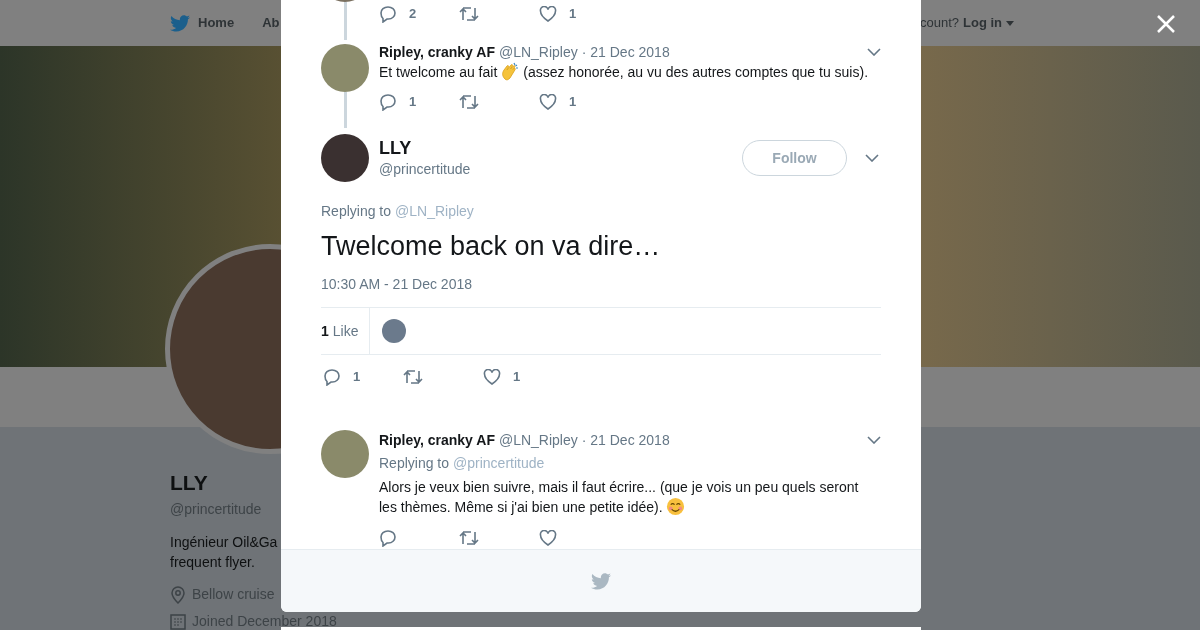 This screenshot has width=1200, height=630. What do you see at coordinates (397, 284) in the screenshot?
I see `tweet-timestamp: 10:30 AM - 21 Dec 2018` at bounding box center [397, 284].